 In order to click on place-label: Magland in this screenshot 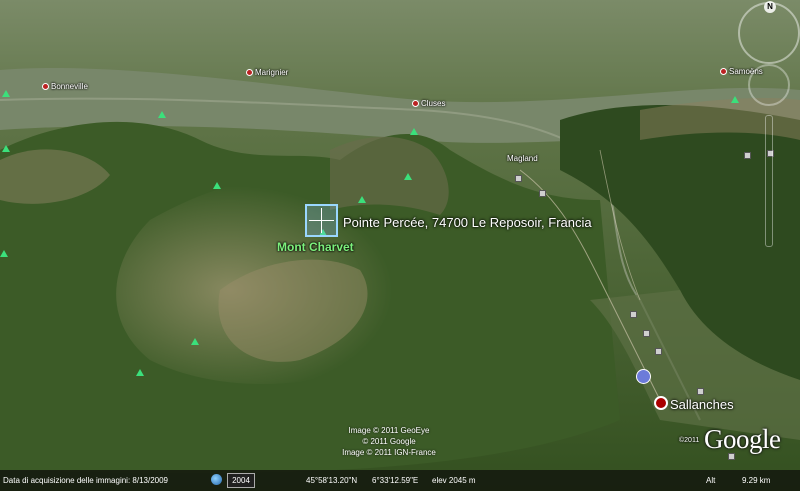, I will do `click(522, 158)`.